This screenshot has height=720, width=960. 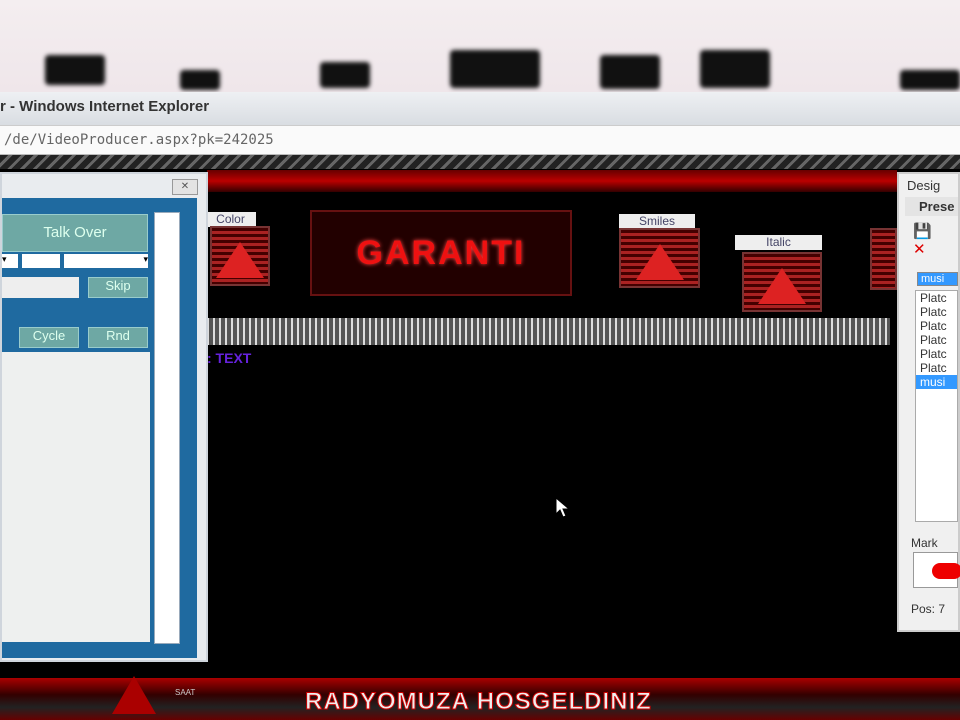 I want to click on color-button, so click(x=240, y=256).